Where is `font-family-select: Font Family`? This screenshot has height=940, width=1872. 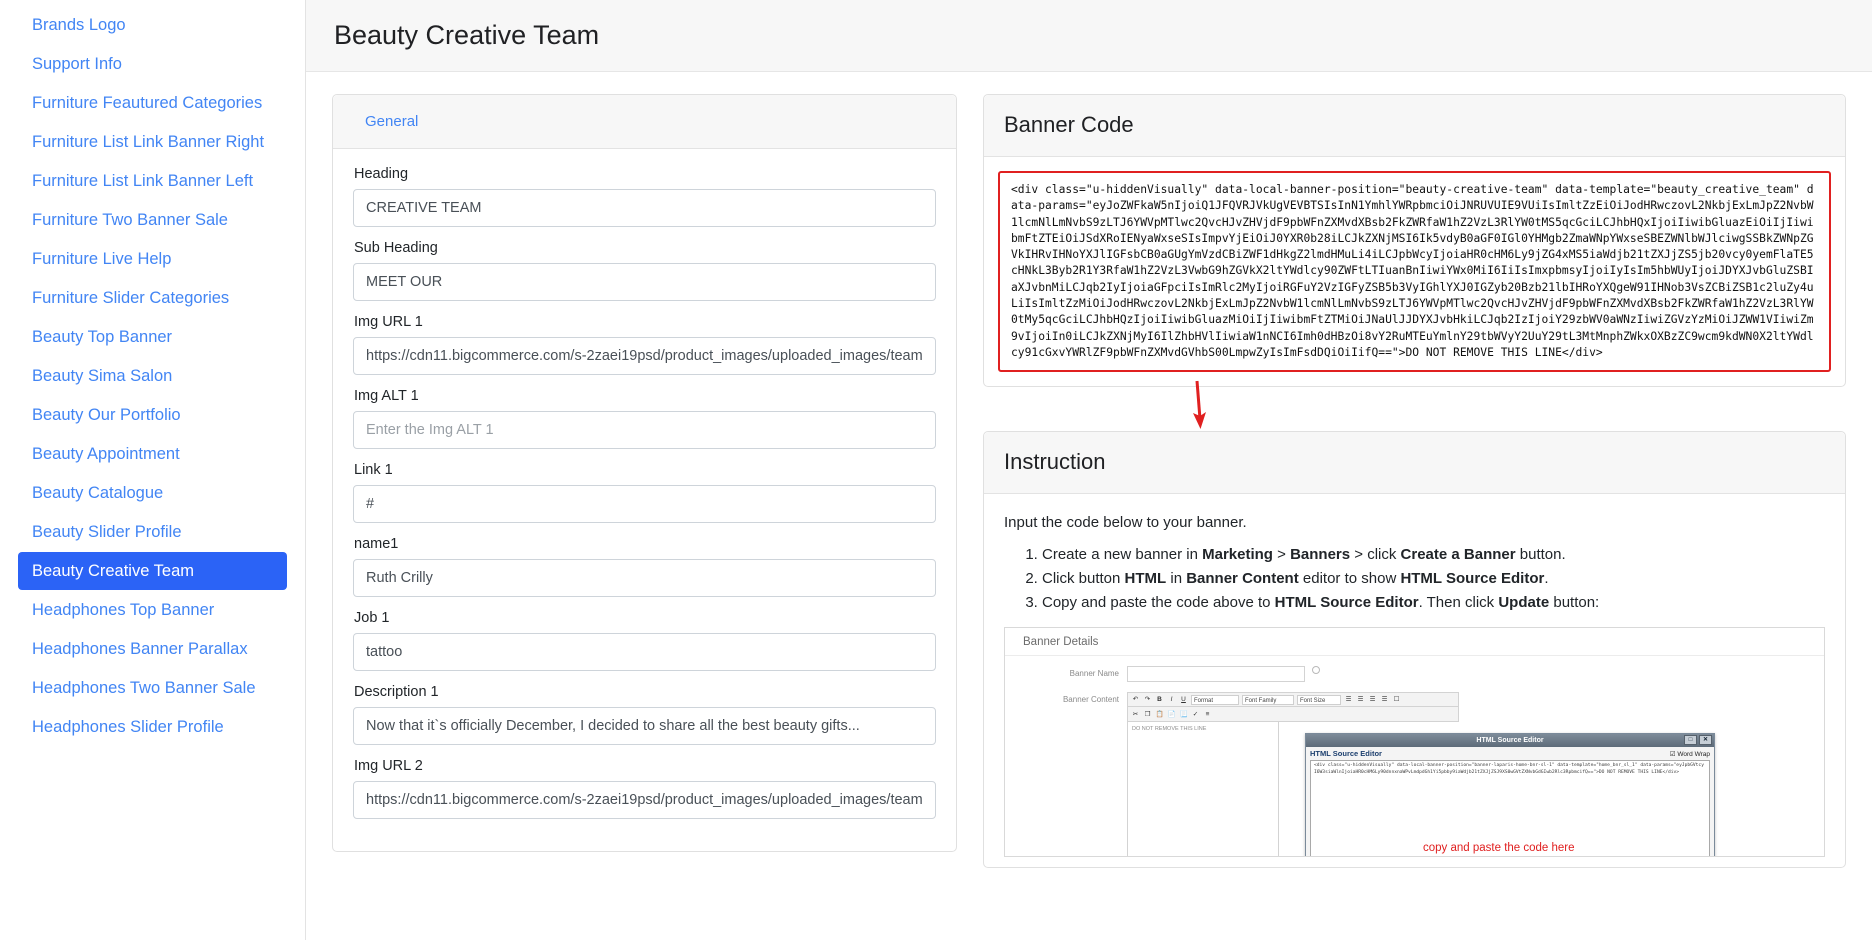 font-family-select: Font Family is located at coordinates (1268, 699).